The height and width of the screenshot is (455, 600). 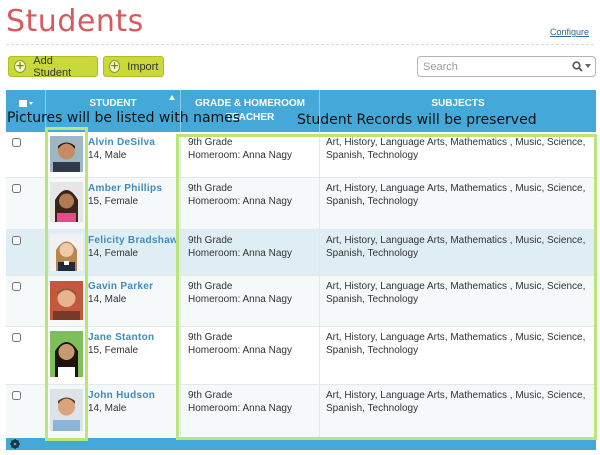 What do you see at coordinates (143, 66) in the screenshot?
I see `import-label: Import` at bounding box center [143, 66].